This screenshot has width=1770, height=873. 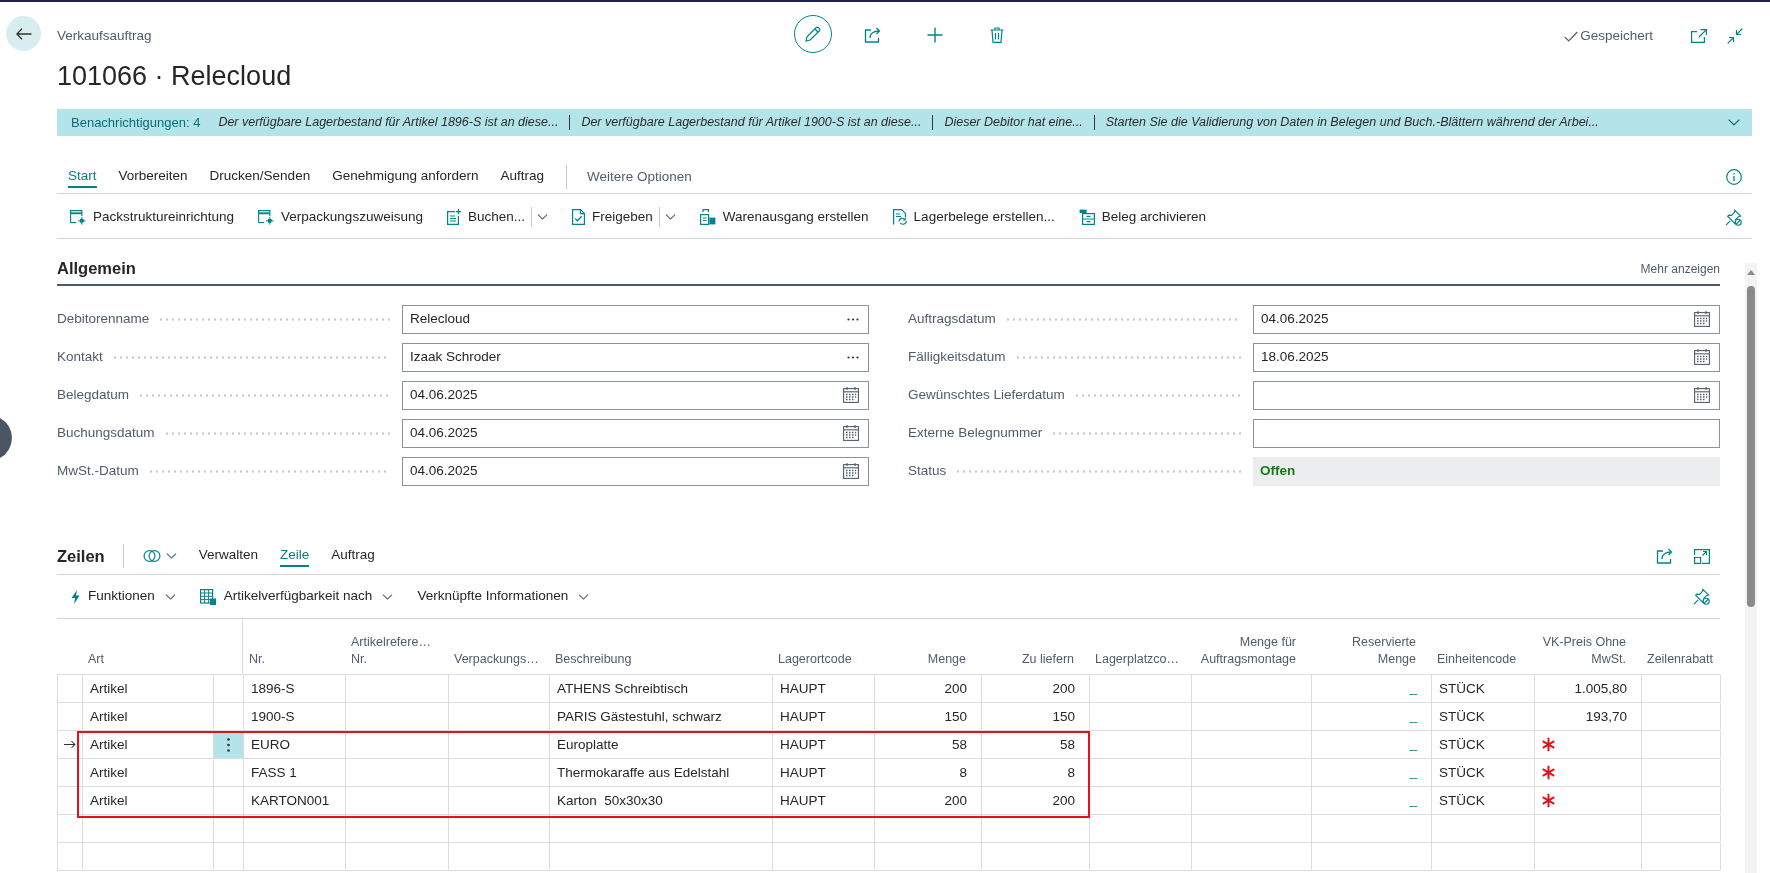 What do you see at coordinates (1751, 446) in the screenshot?
I see `scrollbar-thumb` at bounding box center [1751, 446].